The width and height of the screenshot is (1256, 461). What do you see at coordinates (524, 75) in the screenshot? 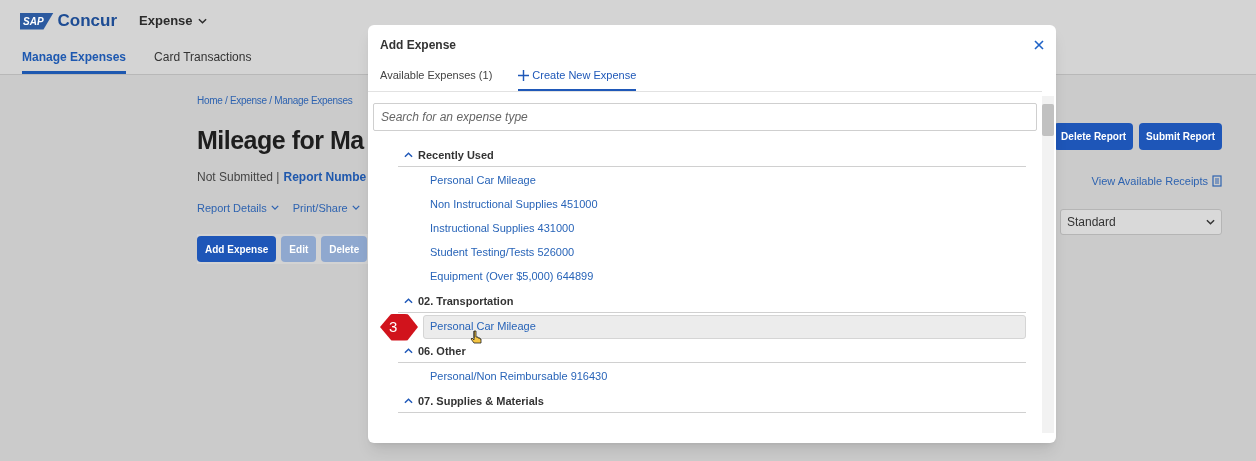
I see `plus-icon` at bounding box center [524, 75].